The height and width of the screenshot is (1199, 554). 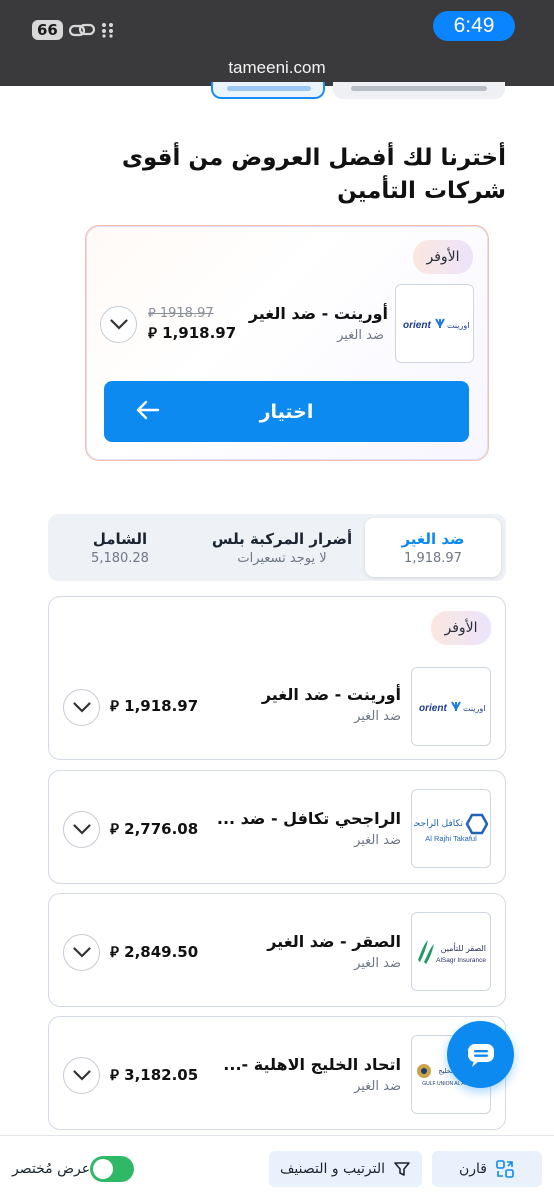 I want to click on best-offer-price: ⃁ 1,918.97, so click(x=192, y=333).